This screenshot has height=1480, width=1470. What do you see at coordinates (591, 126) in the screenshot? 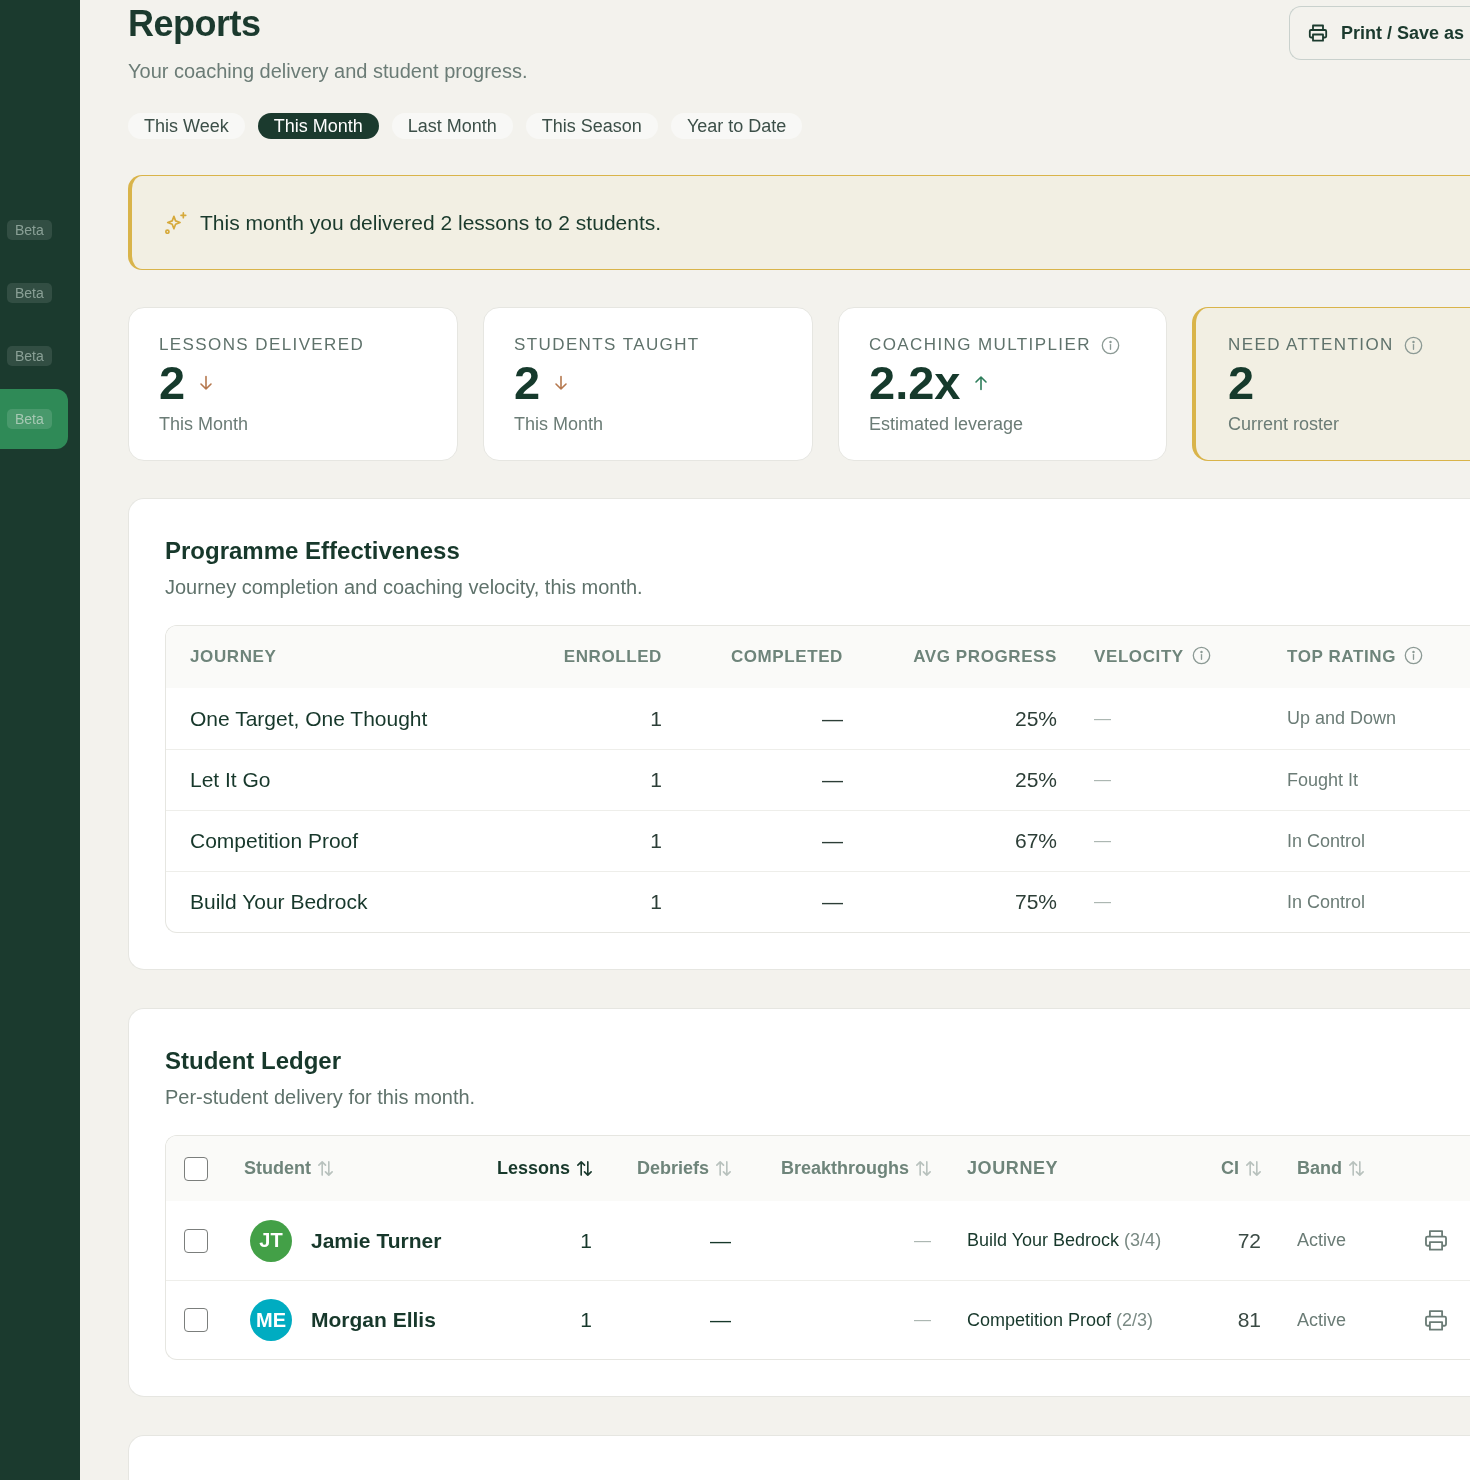
I see `period-tab: This Season` at bounding box center [591, 126].